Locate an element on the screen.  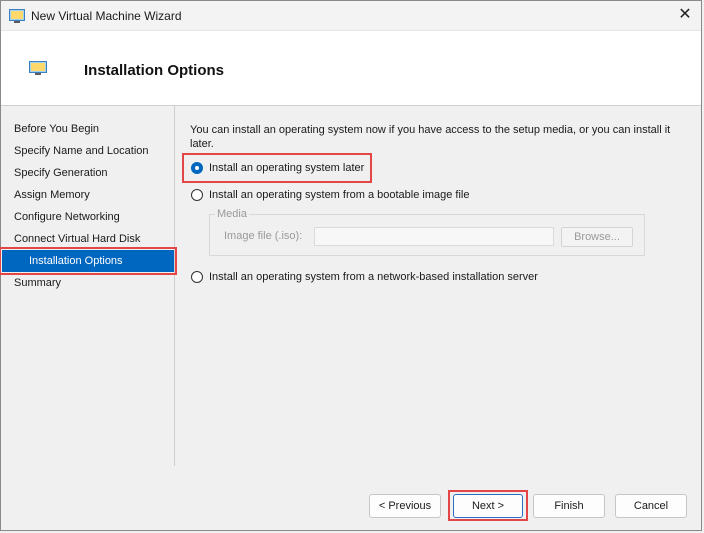
nav-item-assign-memory: Assign Memory is located at coordinates (88, 195).